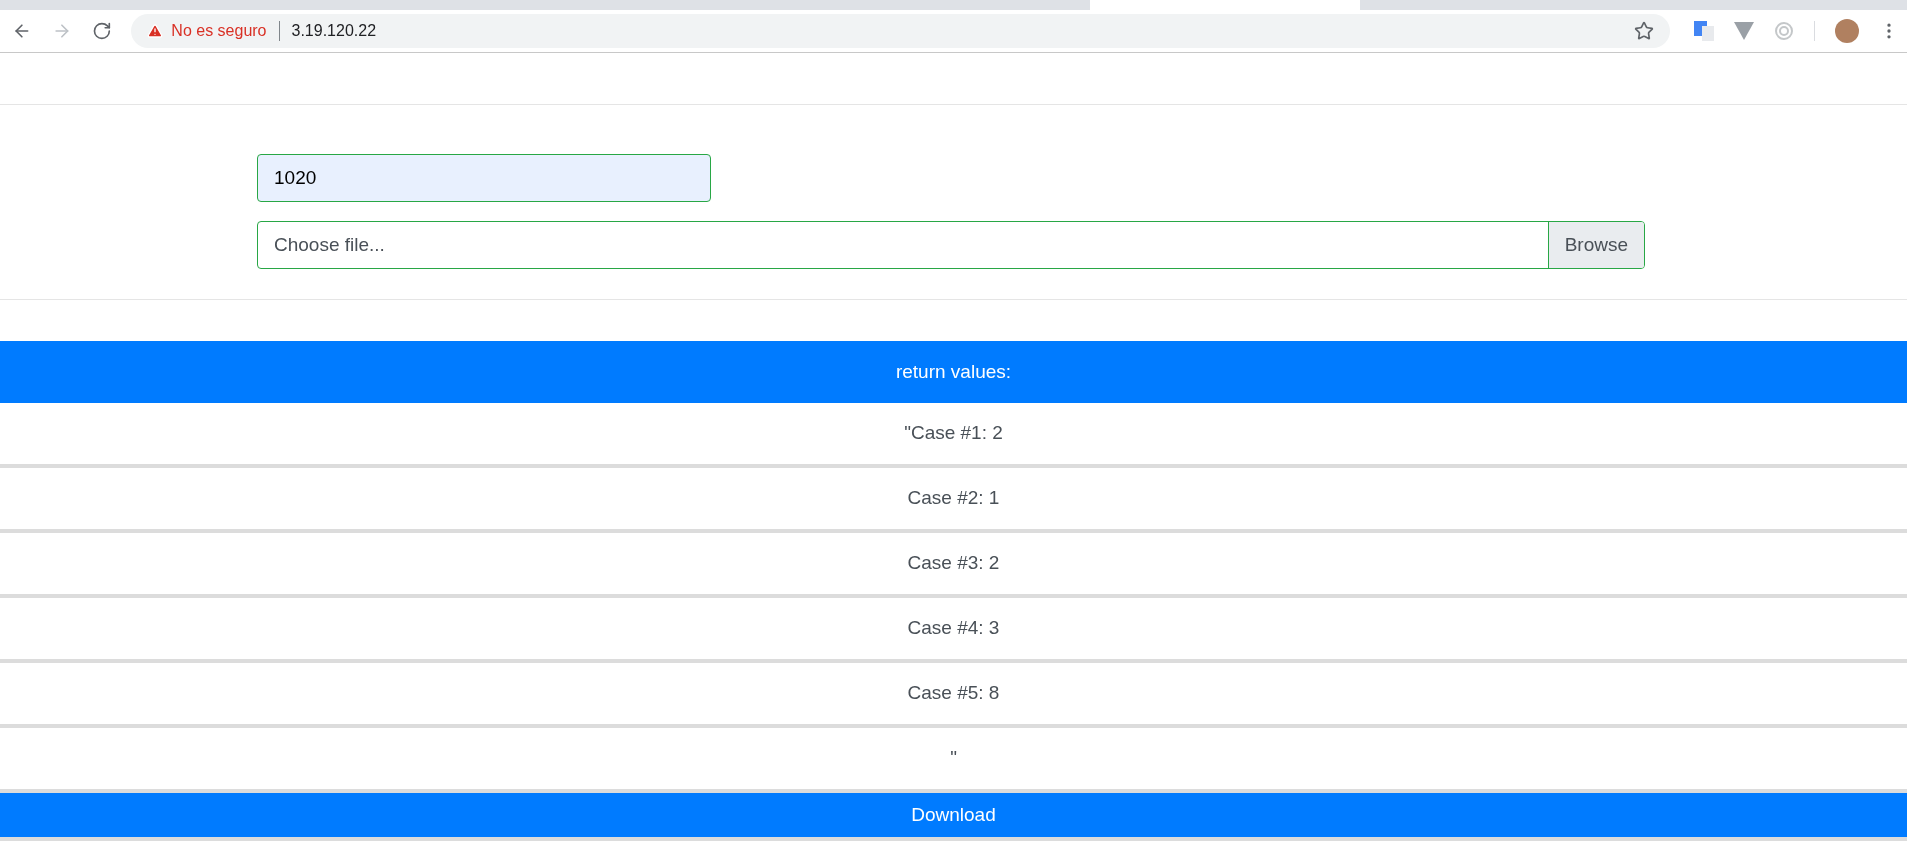 This screenshot has width=1907, height=861. I want to click on browse-button: Browse, so click(1595, 245).